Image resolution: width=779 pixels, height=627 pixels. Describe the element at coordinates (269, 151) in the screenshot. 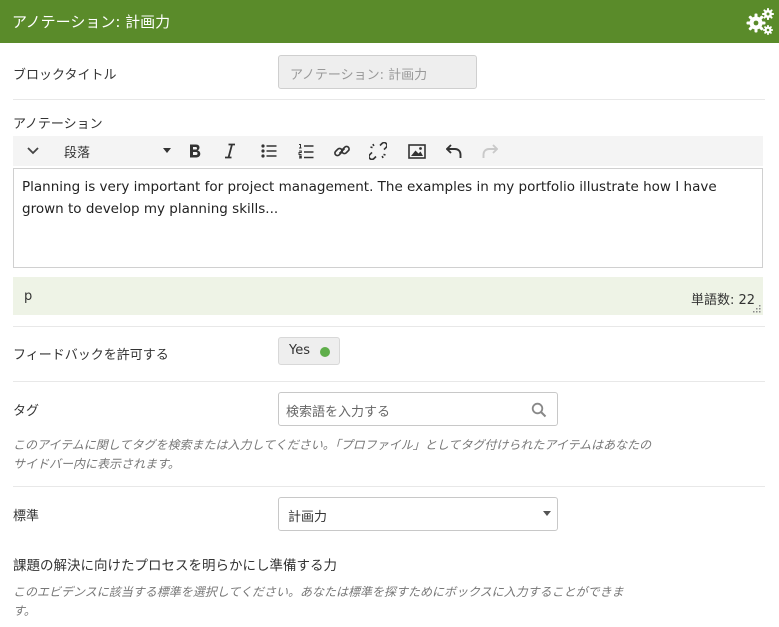

I see `bullet-list-icon` at that location.